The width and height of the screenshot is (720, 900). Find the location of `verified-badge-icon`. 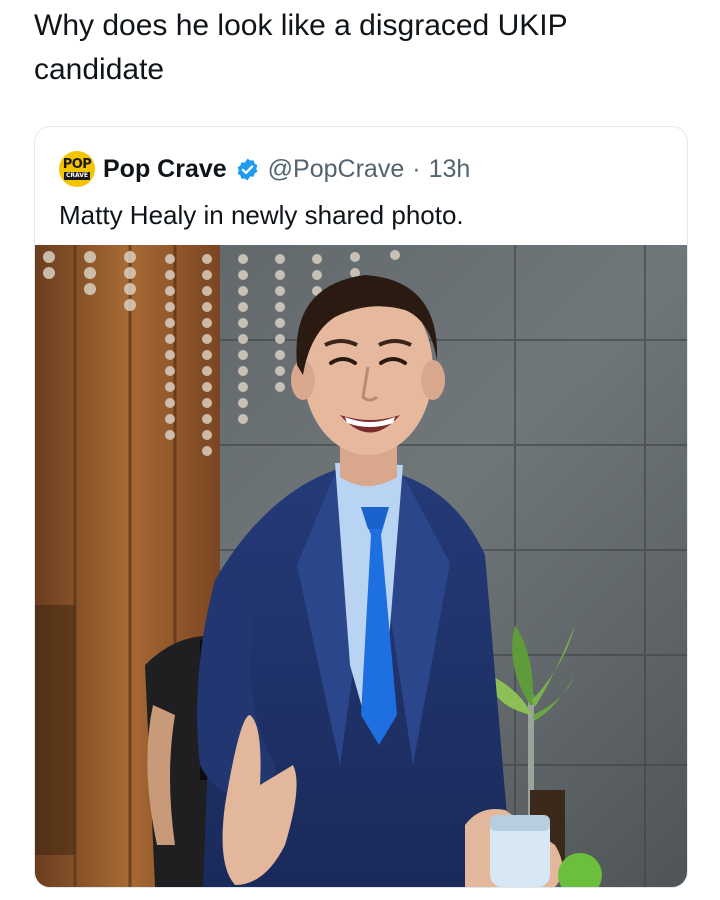

verified-badge-icon is located at coordinates (247, 169).